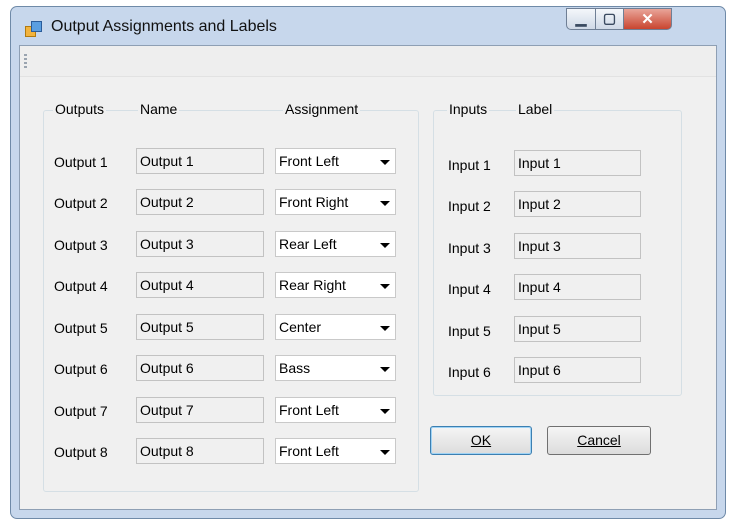  What do you see at coordinates (469, 289) in the screenshot?
I see `input-label: Input 4` at bounding box center [469, 289].